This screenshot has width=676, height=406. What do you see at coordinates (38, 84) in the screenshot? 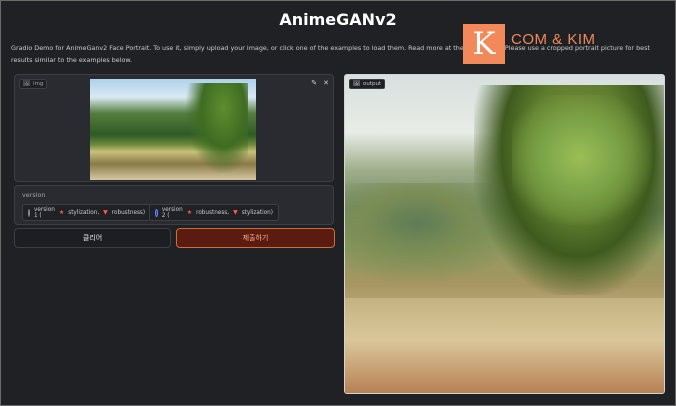
I see `input-image-label: img` at bounding box center [38, 84].